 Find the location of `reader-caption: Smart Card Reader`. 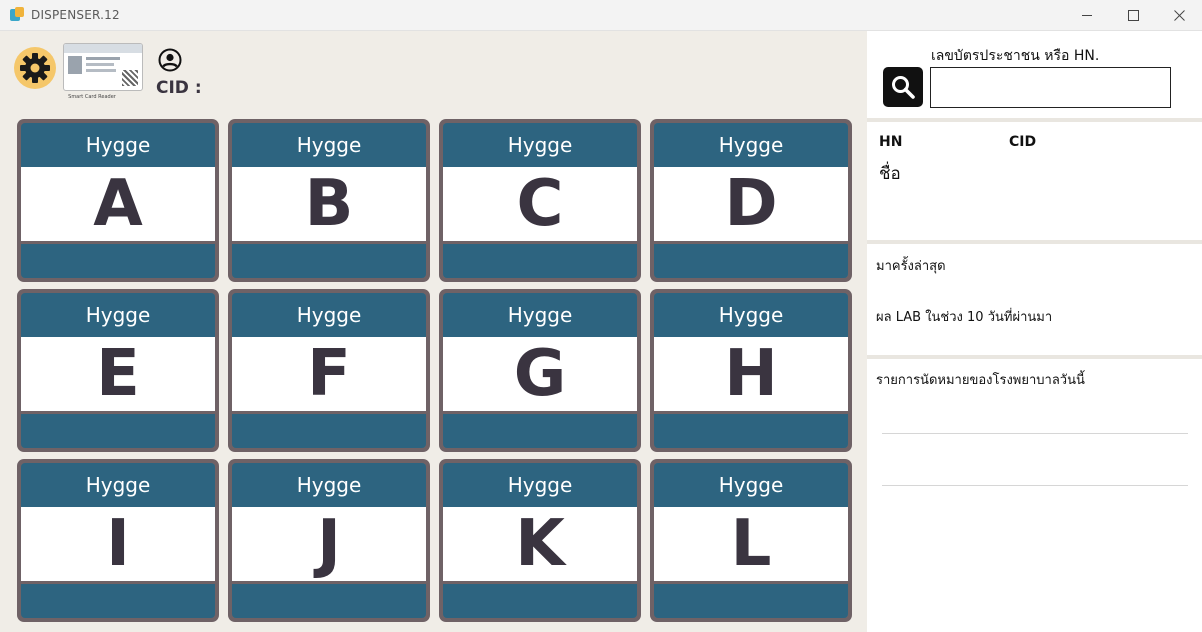

reader-caption: Smart Card Reader is located at coordinates (92, 97).